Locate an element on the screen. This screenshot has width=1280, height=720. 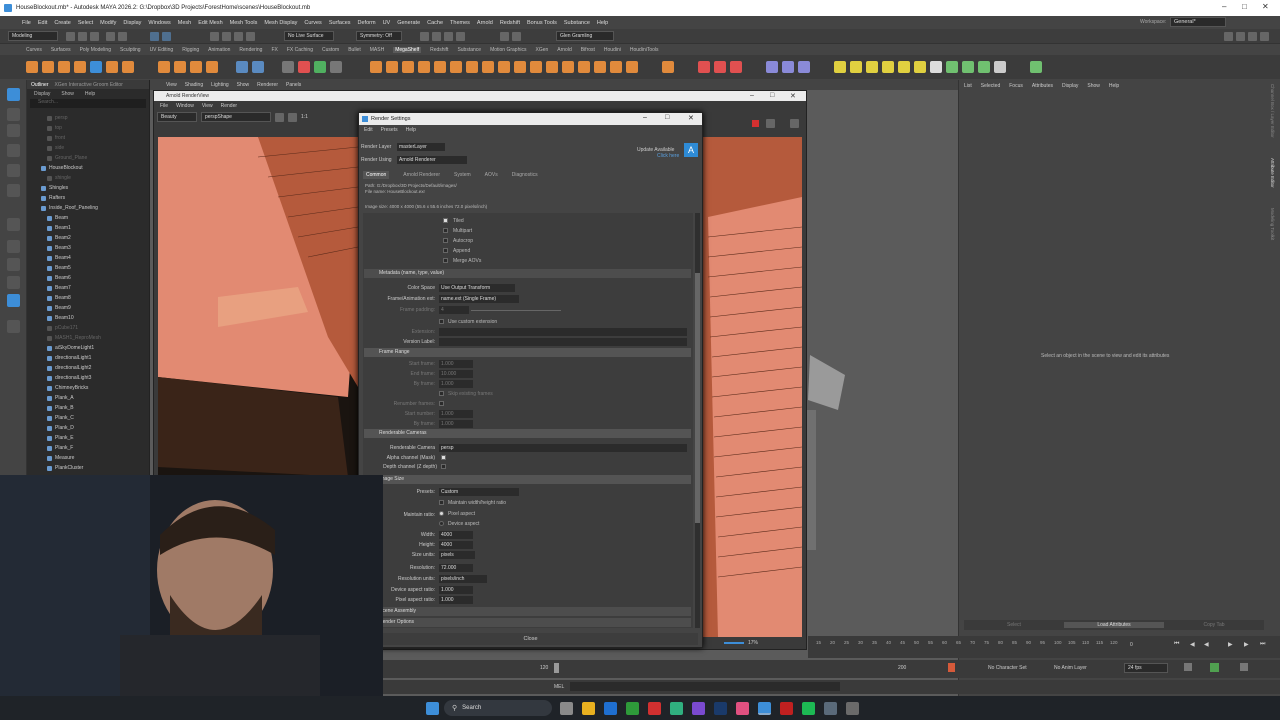
task-view-icon is located at coordinates (566, 708).